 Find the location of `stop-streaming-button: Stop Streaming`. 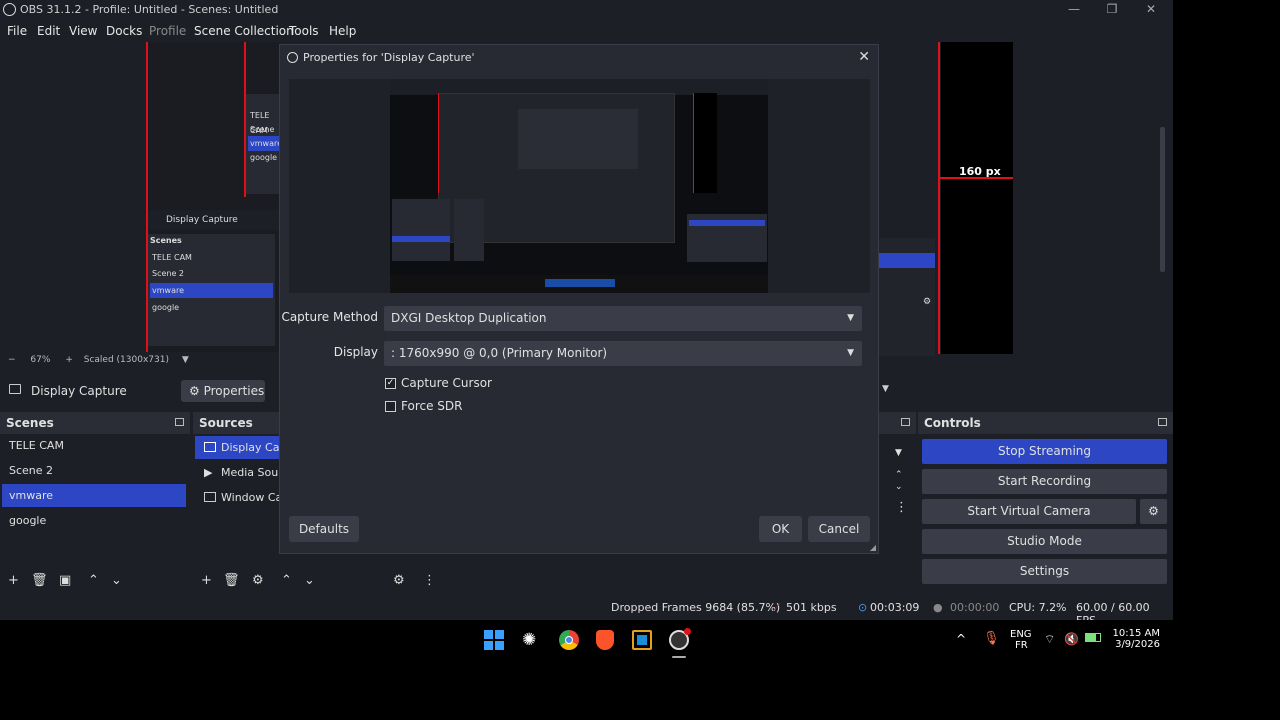

stop-streaming-button: Stop Streaming is located at coordinates (1044, 451).